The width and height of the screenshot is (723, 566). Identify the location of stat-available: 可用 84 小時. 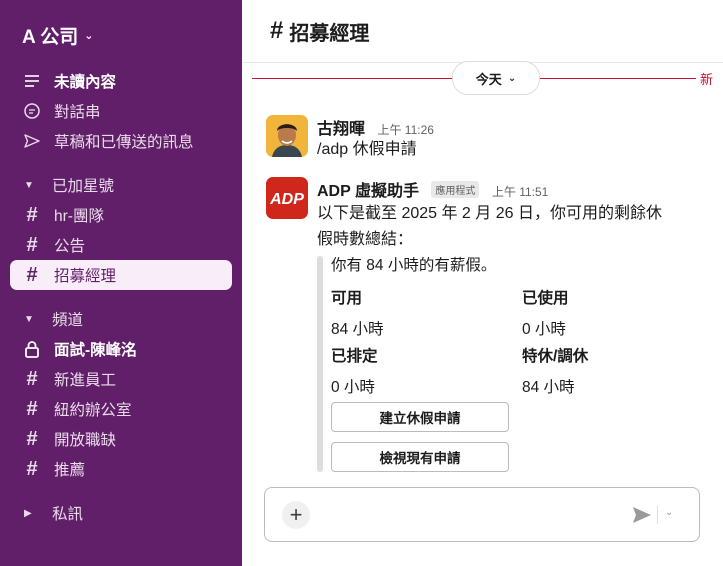
(357, 312).